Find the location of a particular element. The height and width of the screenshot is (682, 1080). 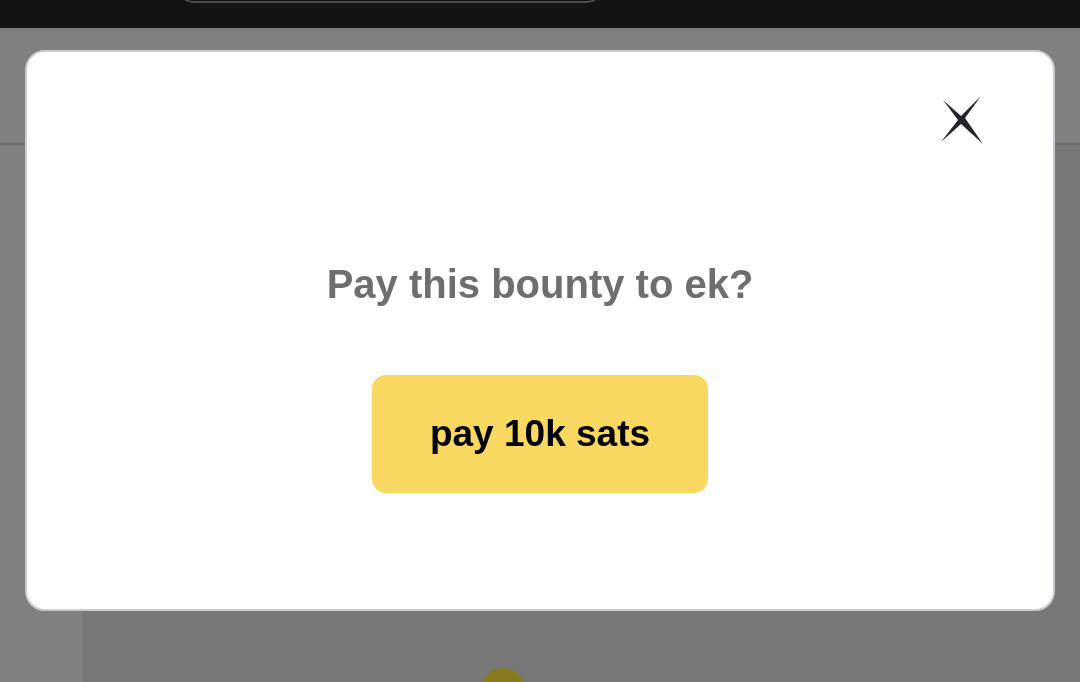

pay-button: pay 10k sats is located at coordinates (540, 434).